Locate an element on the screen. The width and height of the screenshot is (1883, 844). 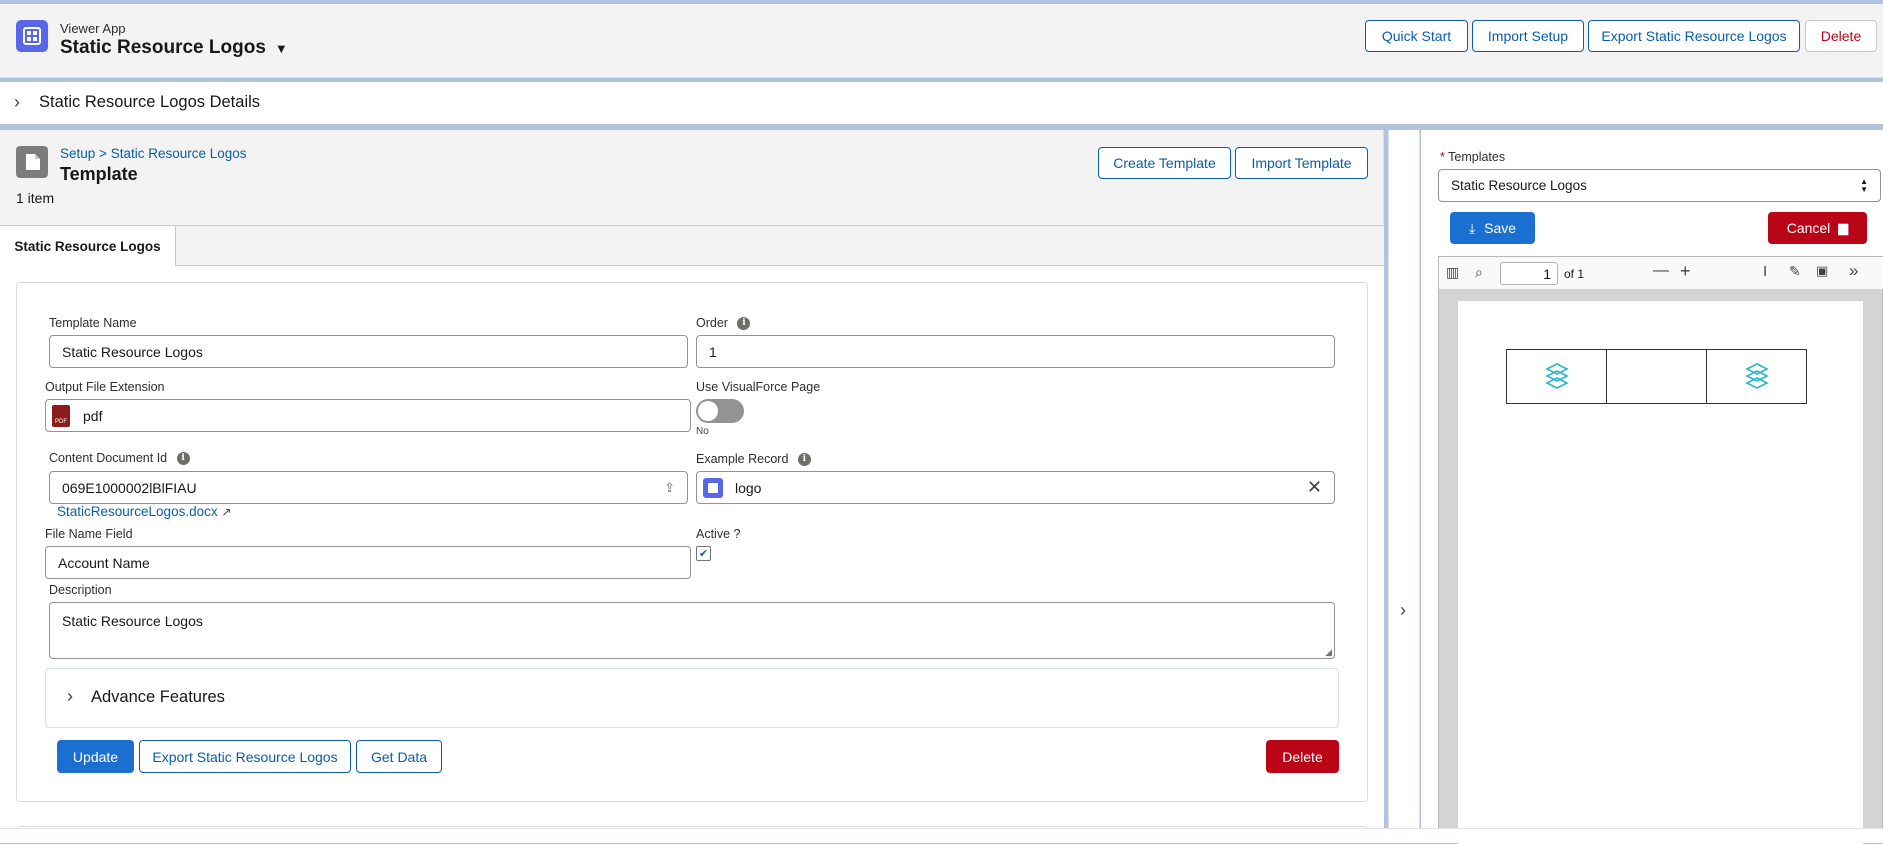
cancel-button: Cancel ▆ is located at coordinates (1817, 228).